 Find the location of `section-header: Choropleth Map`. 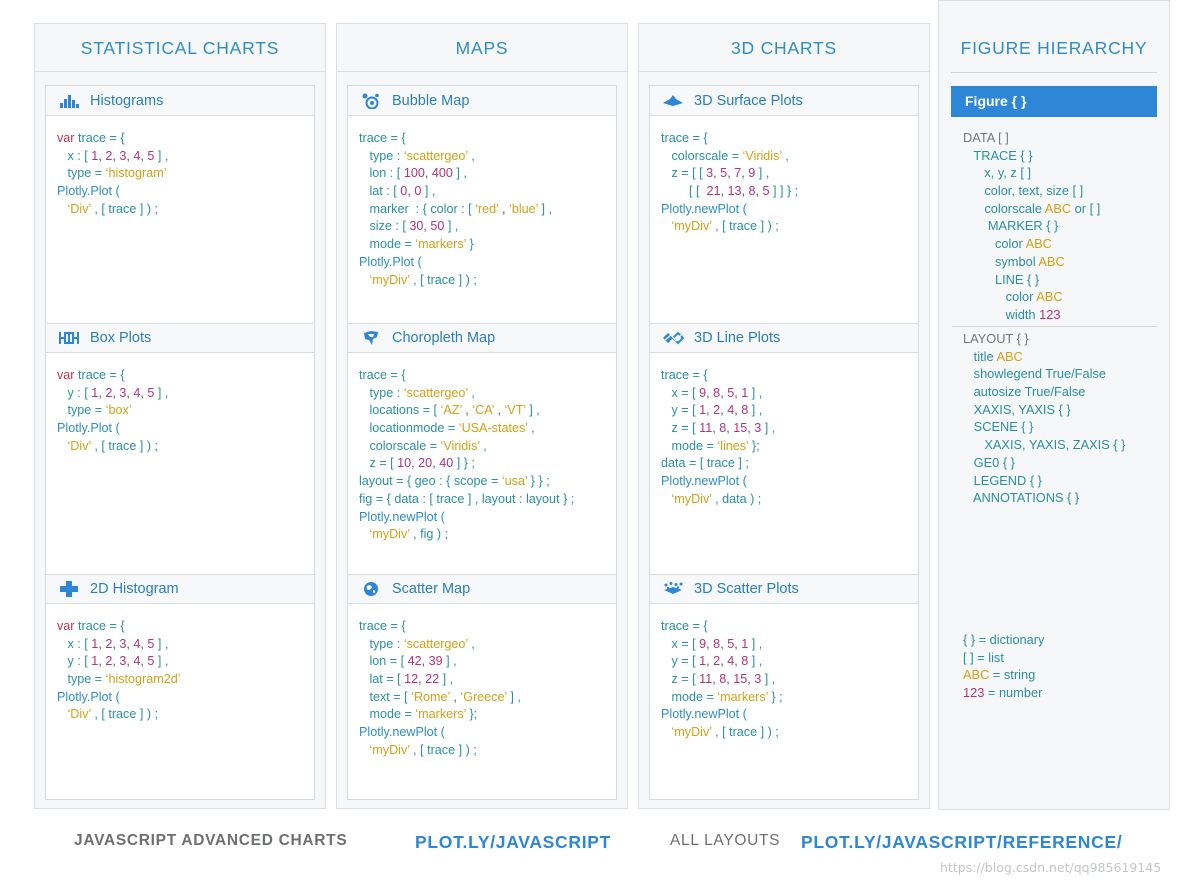

section-header: Choropleth Map is located at coordinates (482, 338).